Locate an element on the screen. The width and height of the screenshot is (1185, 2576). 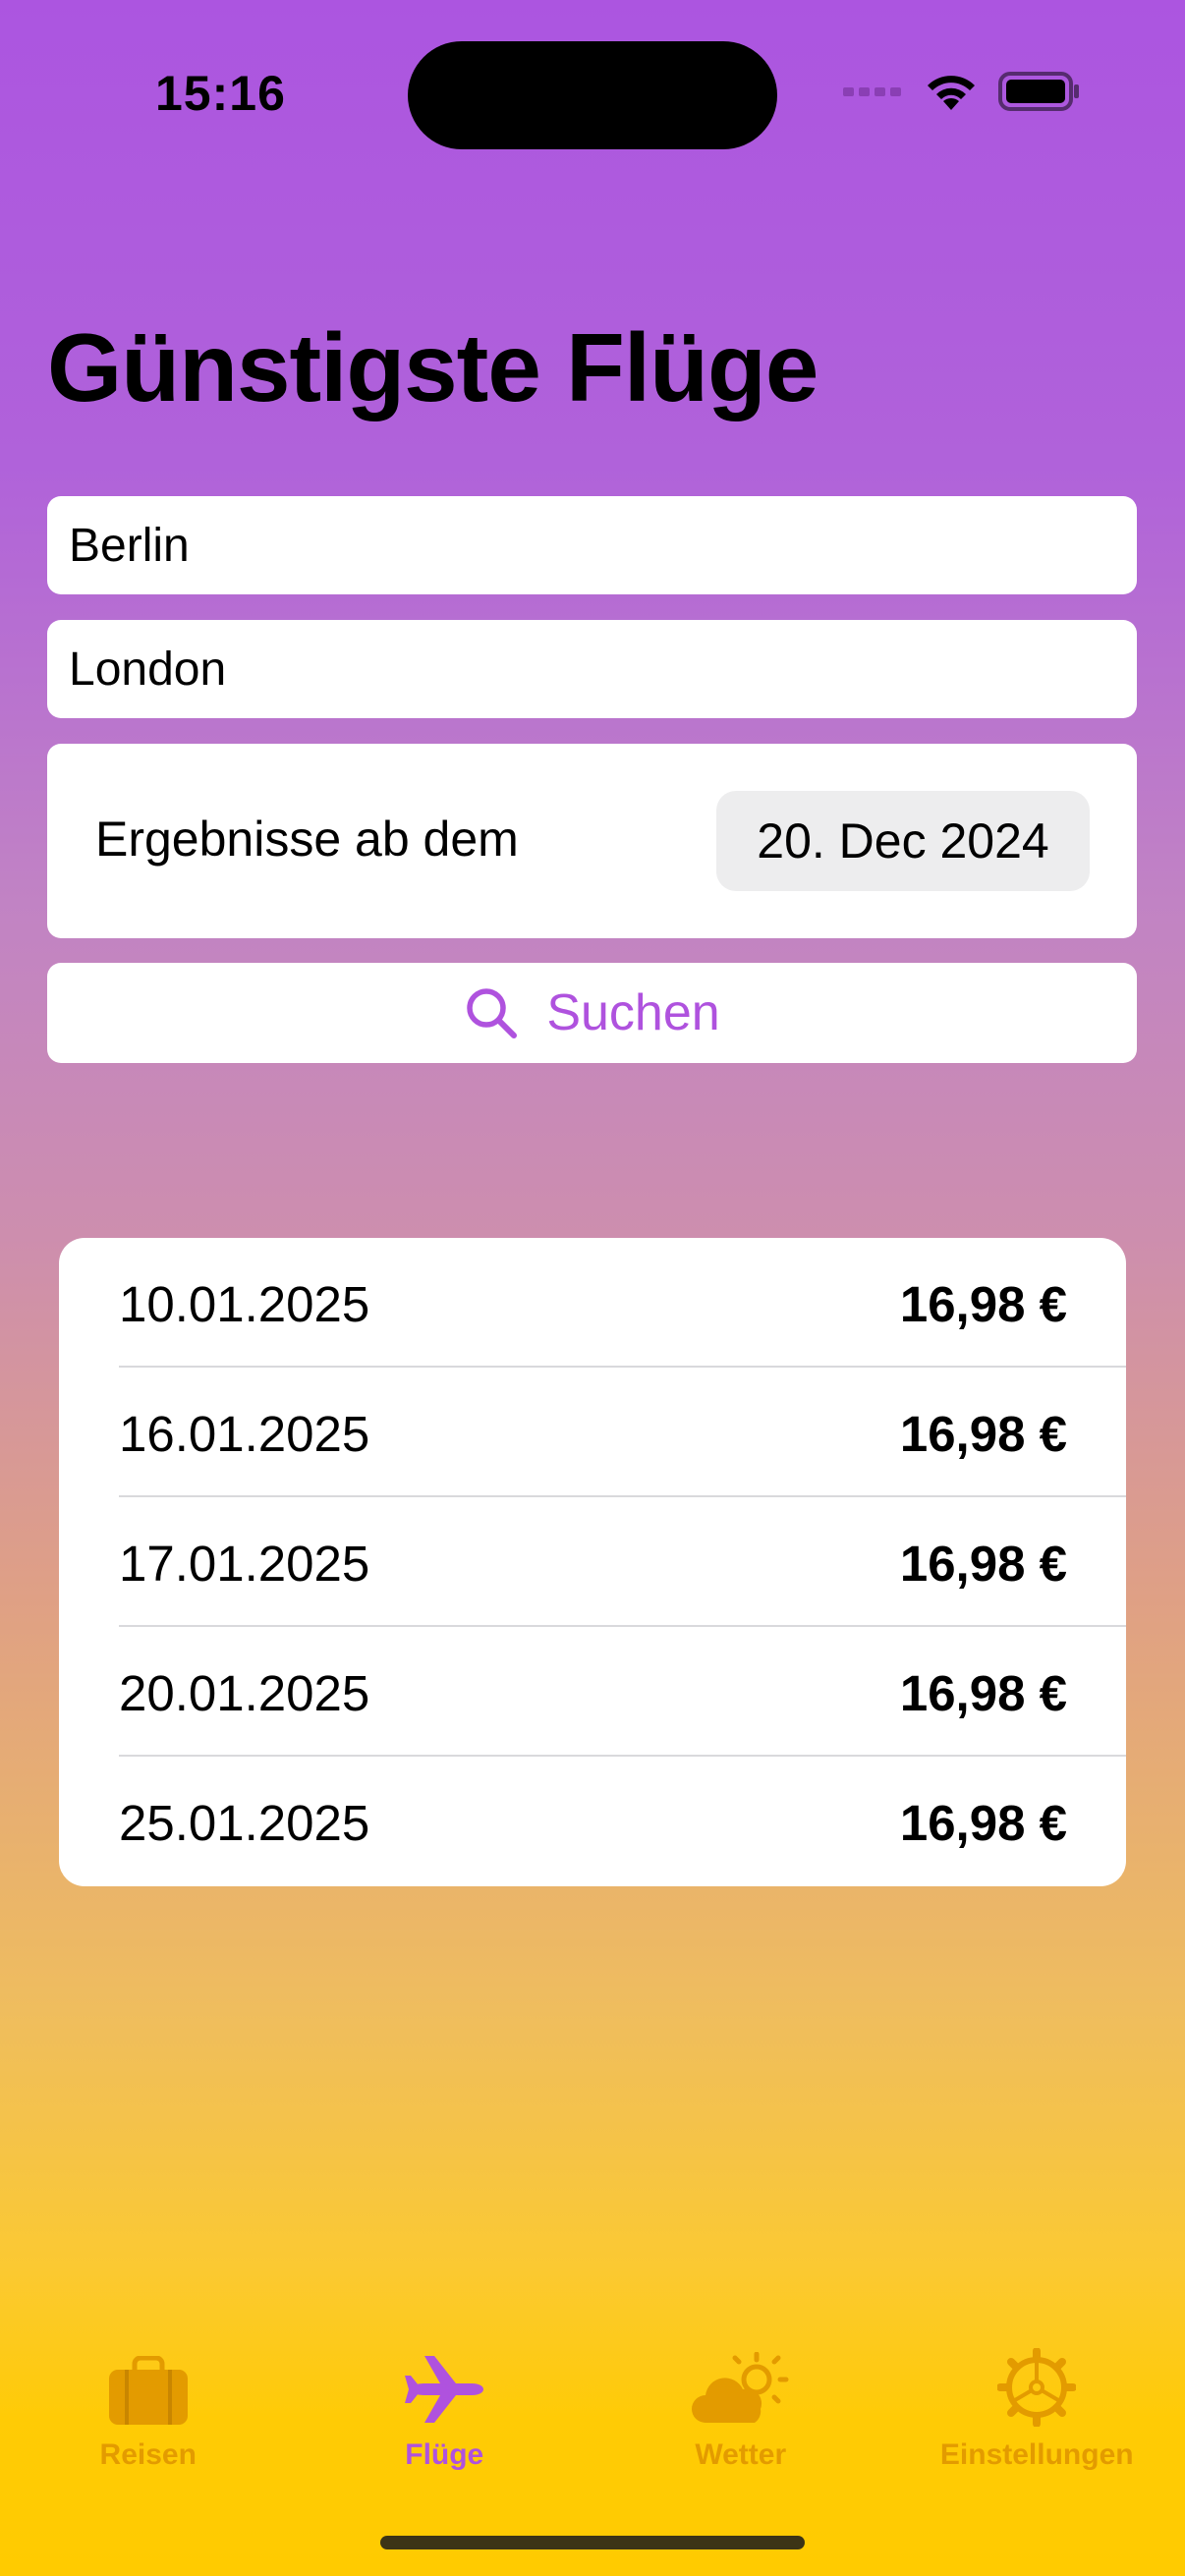
origin-field: Berlin is located at coordinates (592, 545).